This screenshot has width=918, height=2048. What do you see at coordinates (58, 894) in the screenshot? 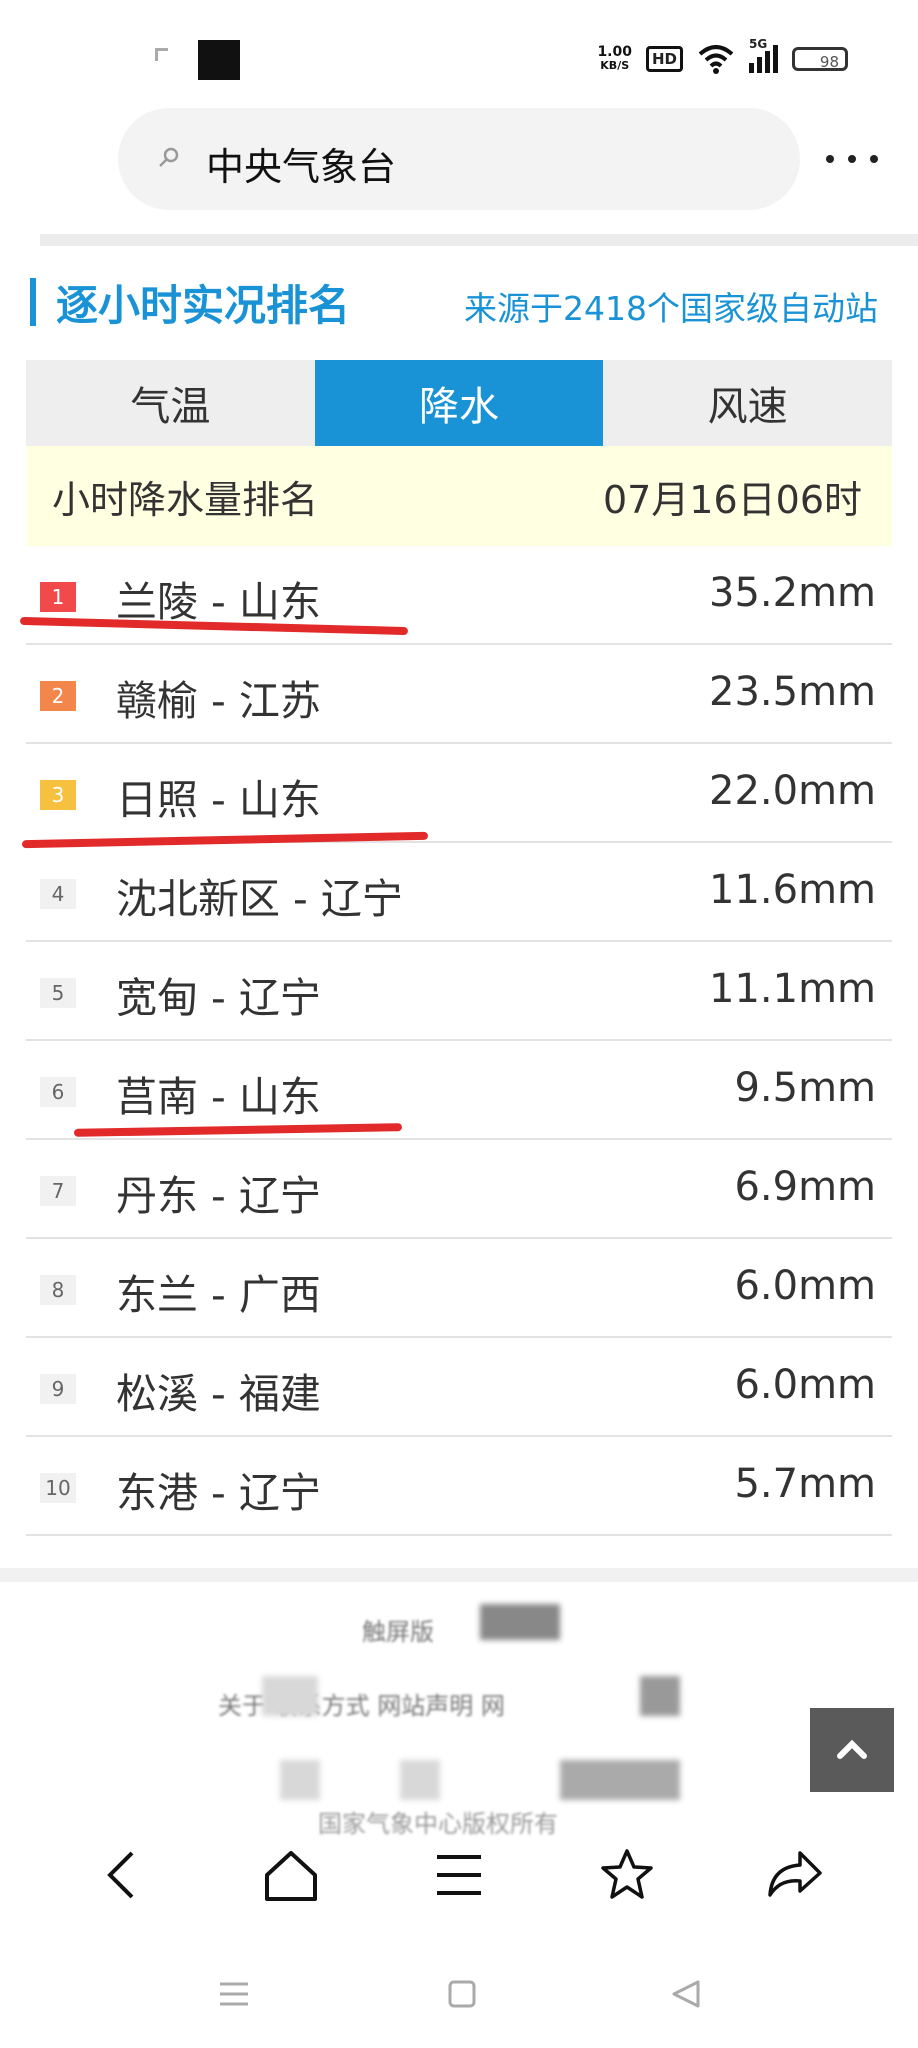
I see `rank-badge: 4` at bounding box center [58, 894].